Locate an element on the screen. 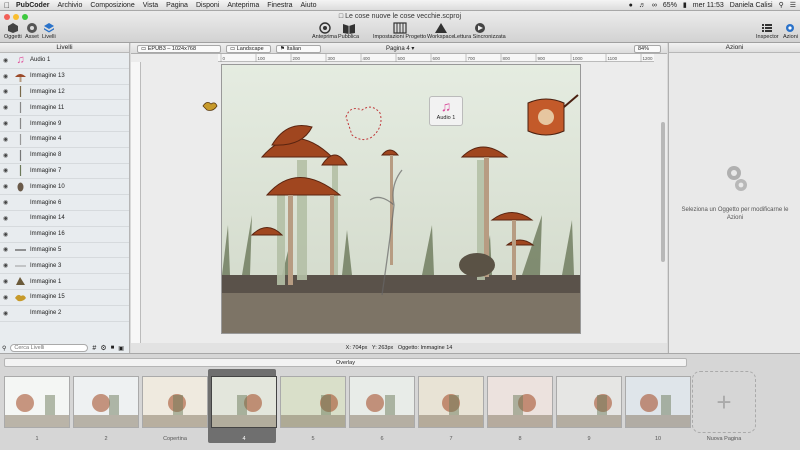 The width and height of the screenshot is (800, 450). canvas-scrollbar is located at coordinates (663, 192).